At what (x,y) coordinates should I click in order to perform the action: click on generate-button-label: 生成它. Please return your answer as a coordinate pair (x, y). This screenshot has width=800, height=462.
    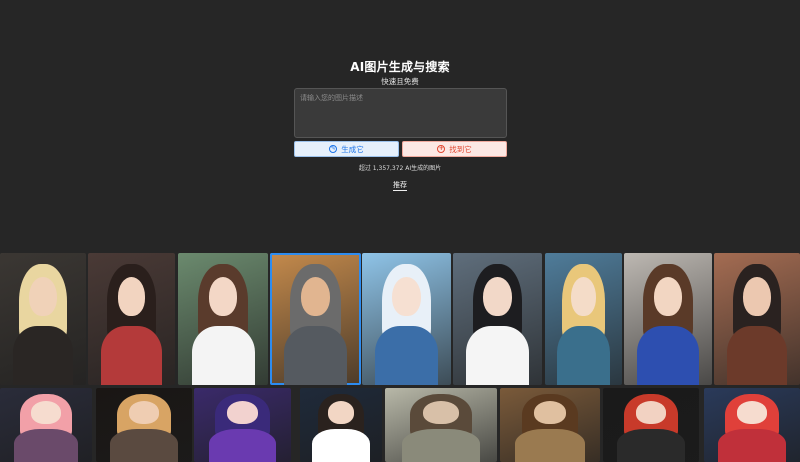
    Looking at the image, I should click on (352, 149).